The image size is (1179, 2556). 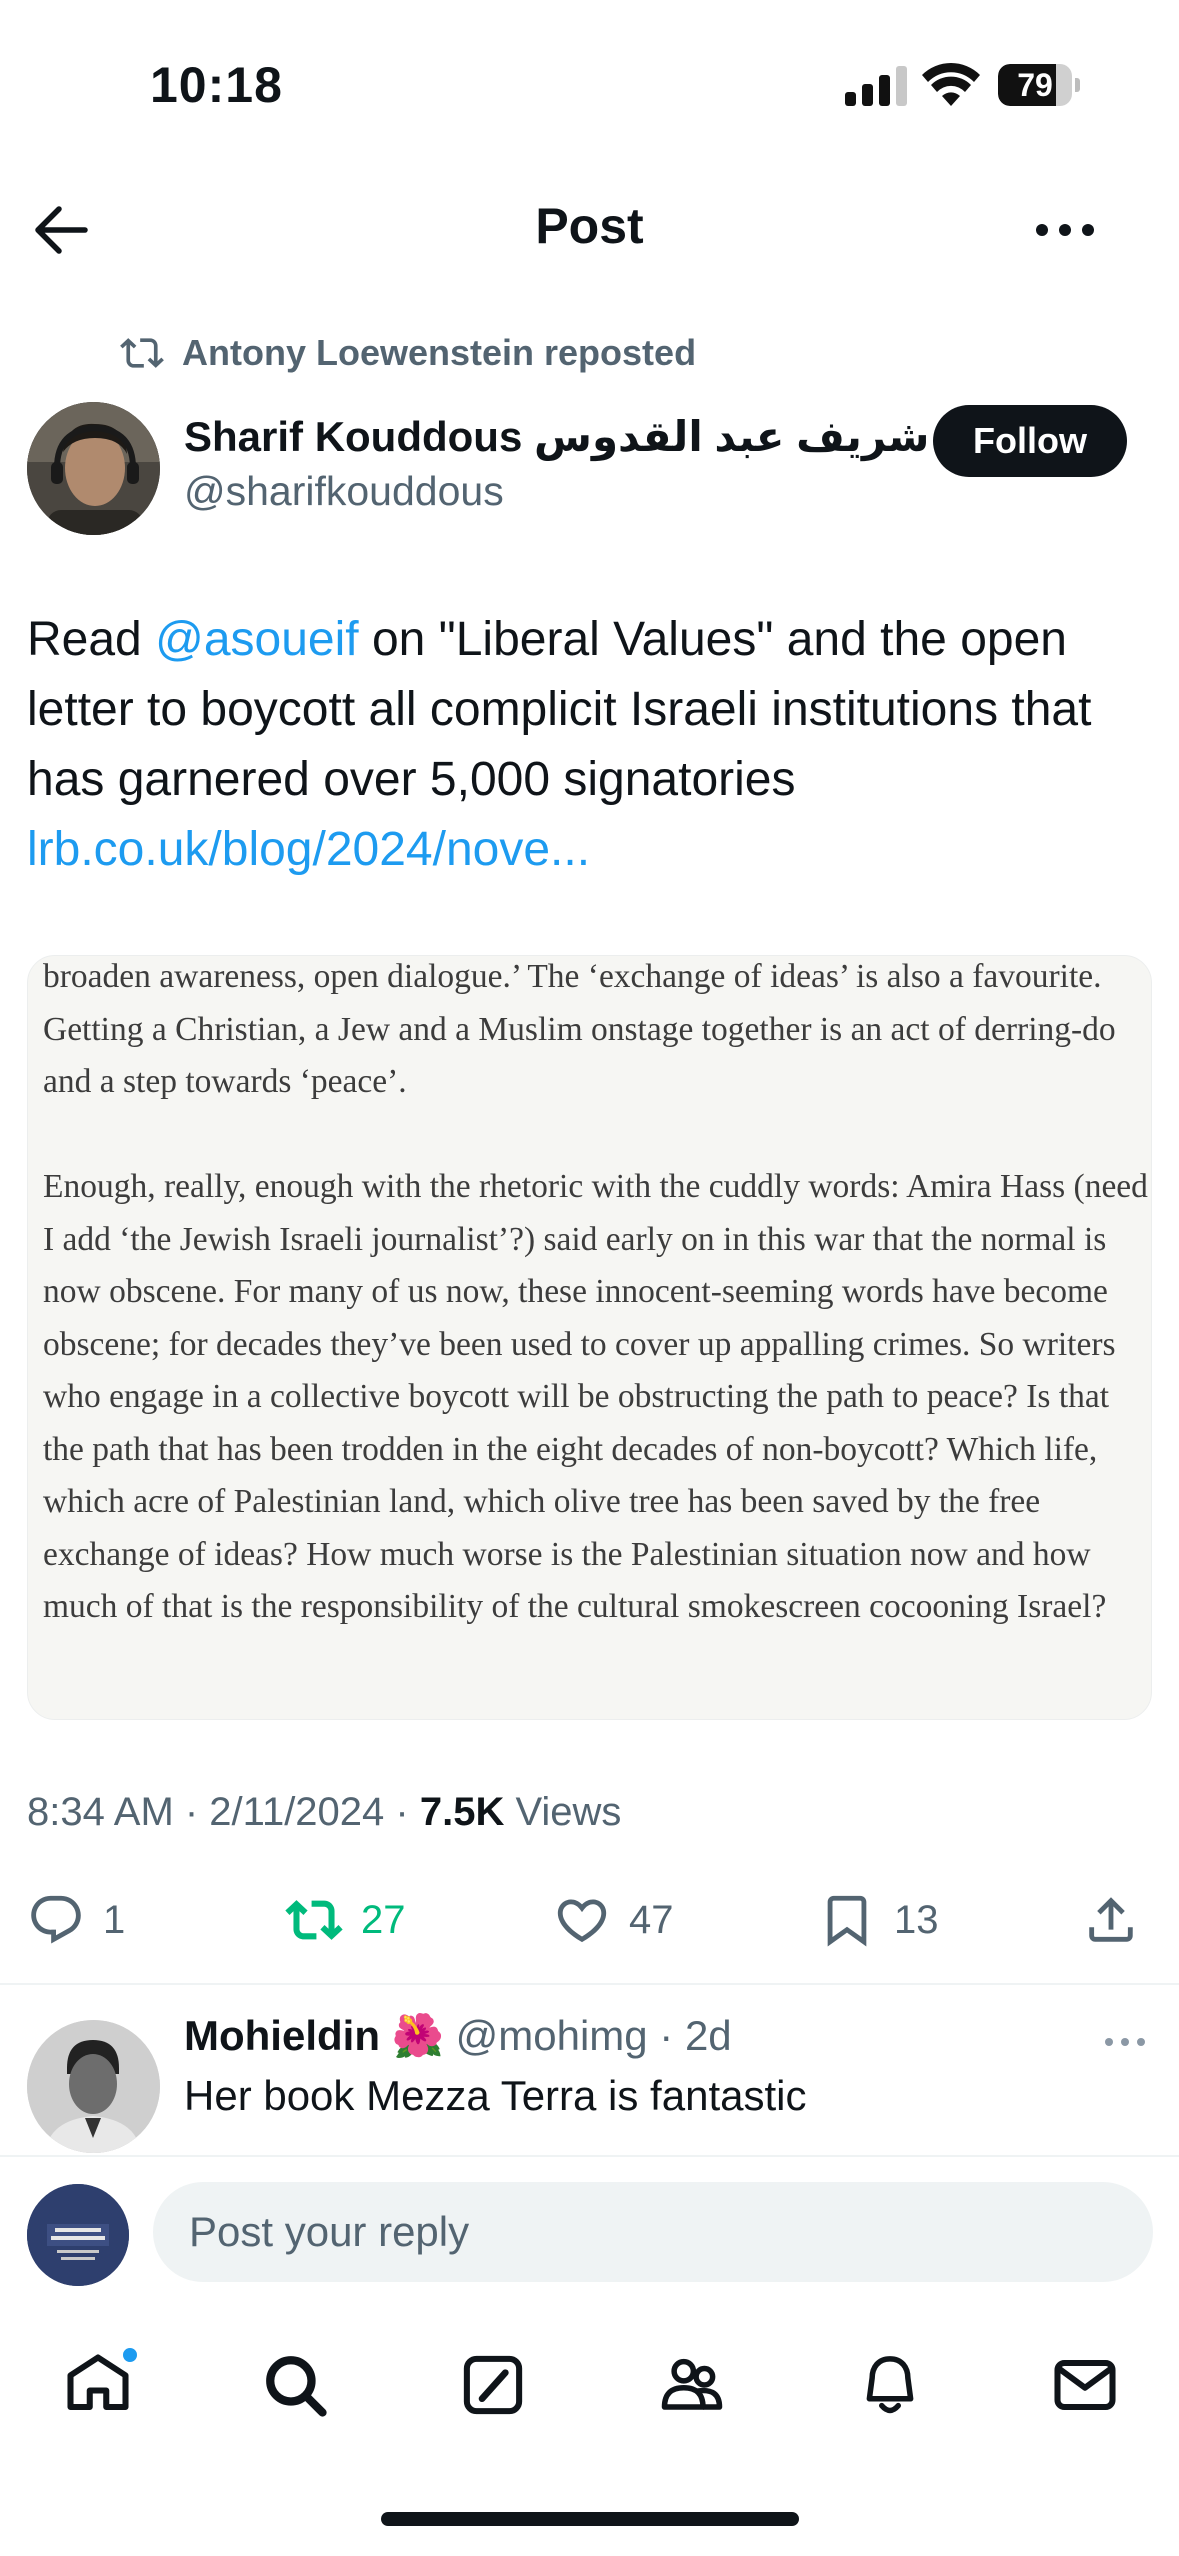 What do you see at coordinates (345, 1920) in the screenshot?
I see `repost-button: 27` at bounding box center [345, 1920].